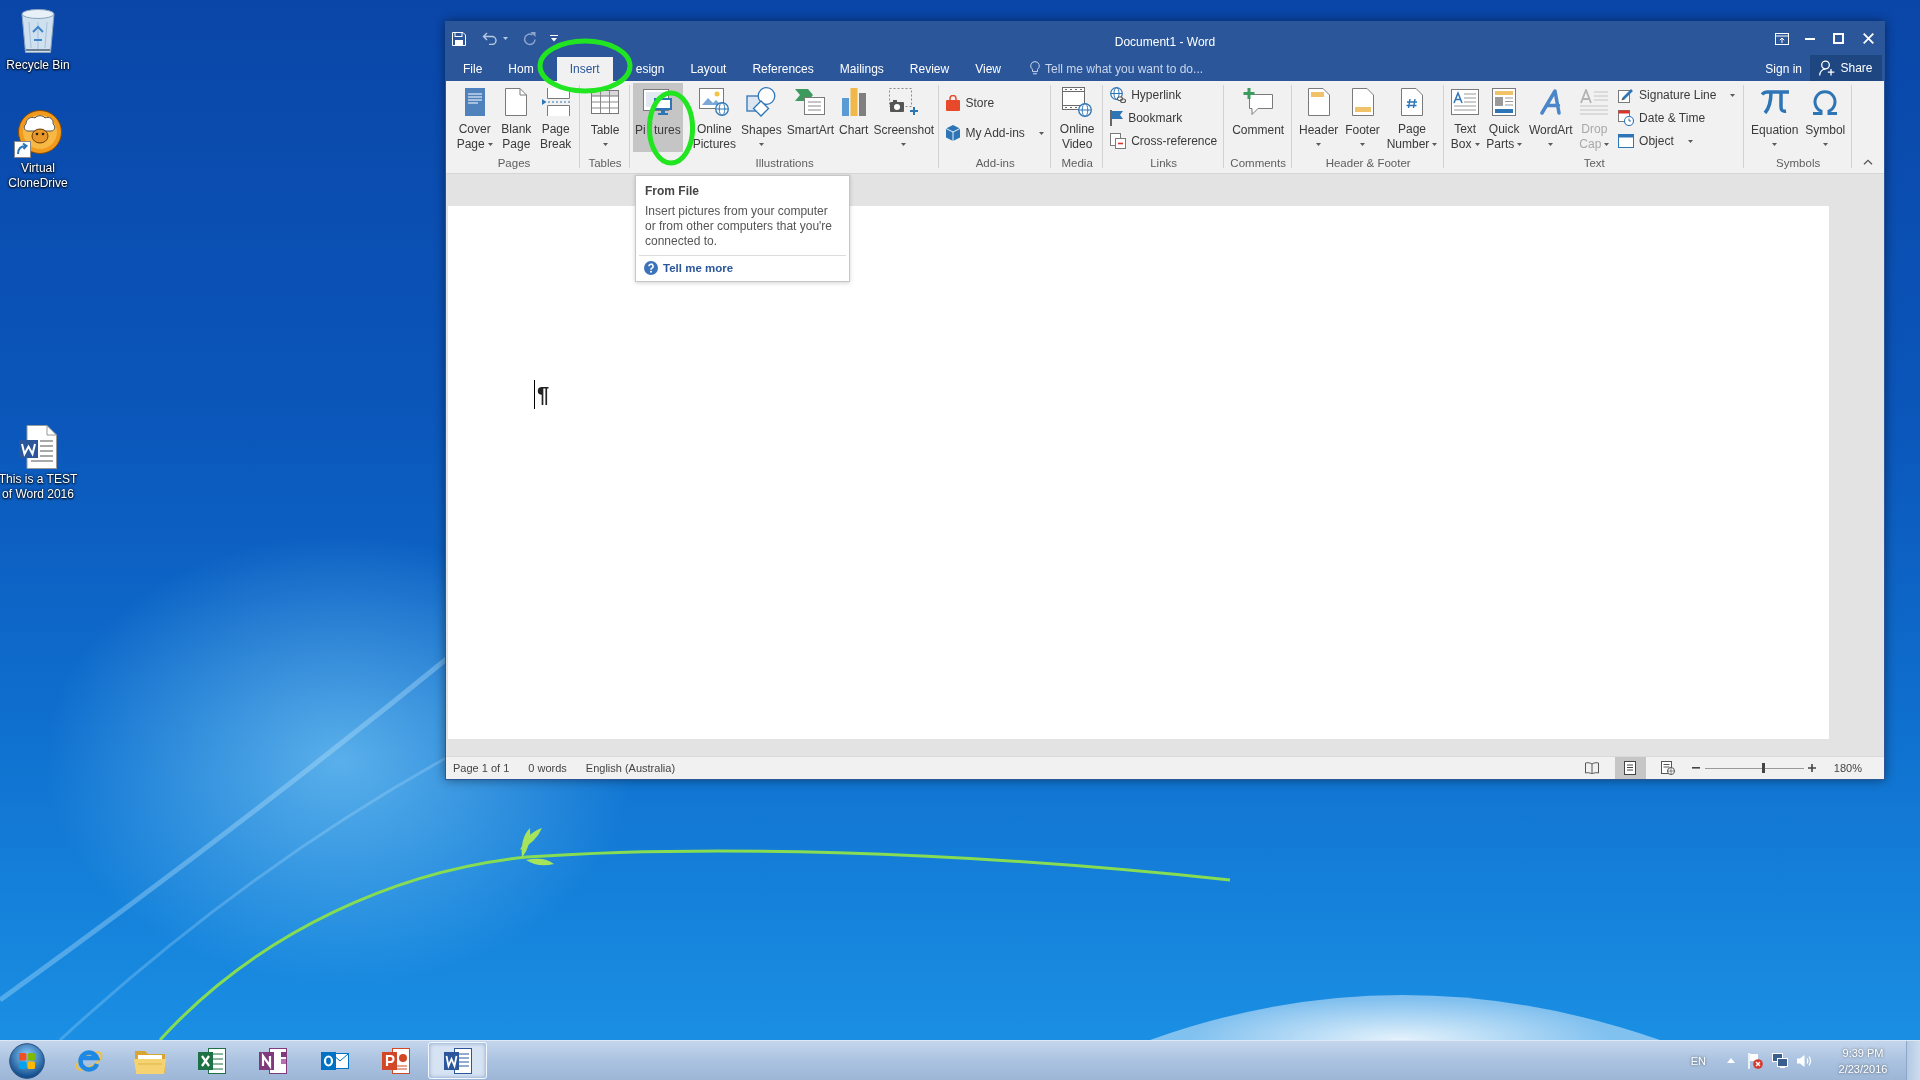 This screenshot has height=1080, width=1920. What do you see at coordinates (810, 117) in the screenshot?
I see `ribbon-button: SmartArt` at bounding box center [810, 117].